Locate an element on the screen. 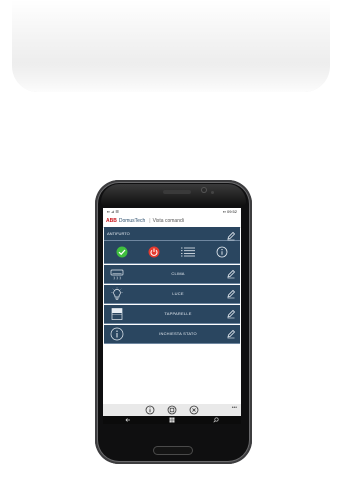  antifurto-title: ANTIFURTO is located at coordinates (118, 233).